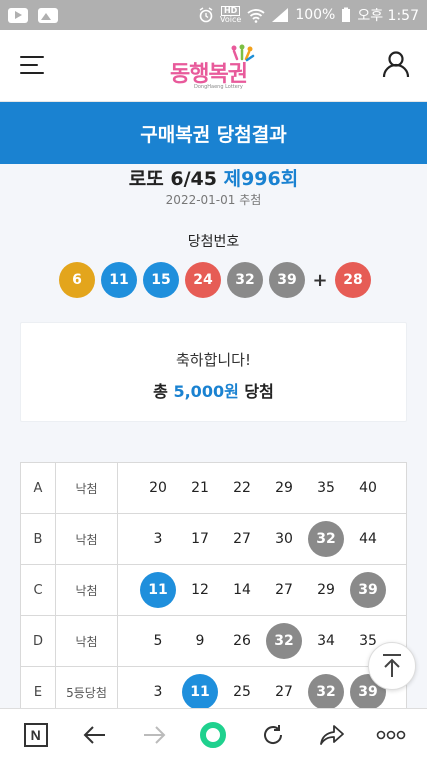 Image resolution: width=427 pixels, height=760 pixels. I want to click on ticket-numbers: 5 9 26 32 34 35, so click(262, 641).